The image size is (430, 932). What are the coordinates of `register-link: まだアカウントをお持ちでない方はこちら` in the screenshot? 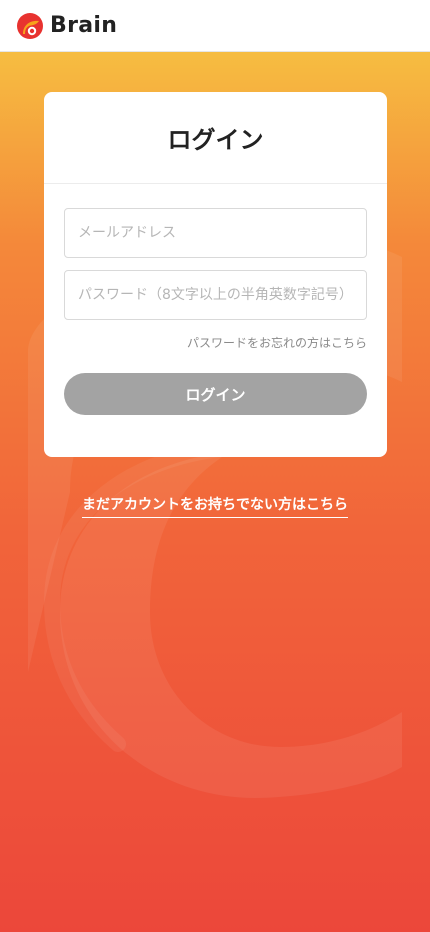 It's located at (215, 506).